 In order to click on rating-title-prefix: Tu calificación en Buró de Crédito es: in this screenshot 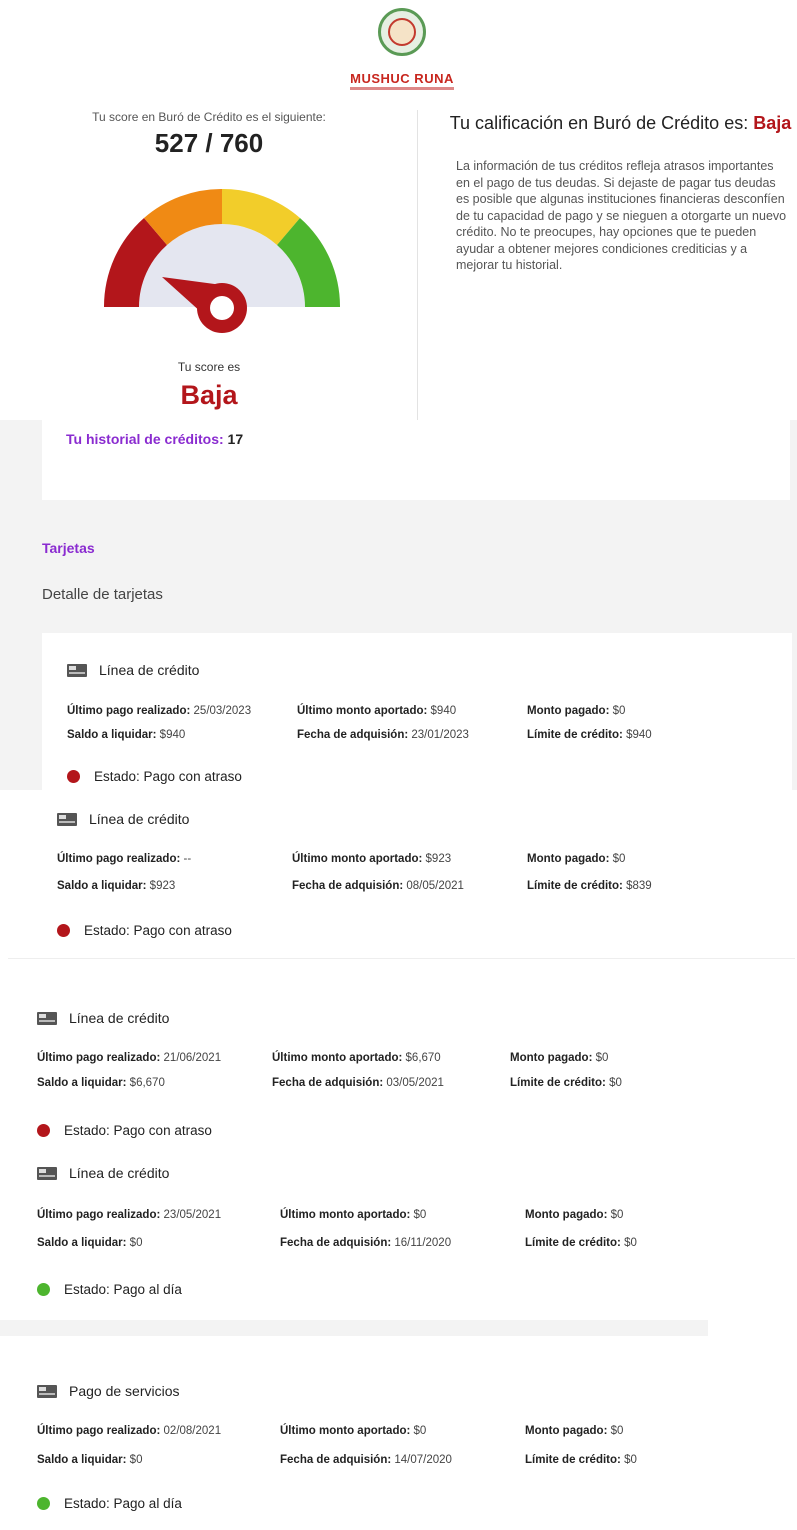, I will do `click(599, 123)`.